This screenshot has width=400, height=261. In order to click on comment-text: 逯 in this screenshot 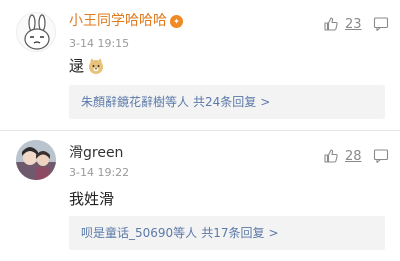, I will do `click(77, 66)`.